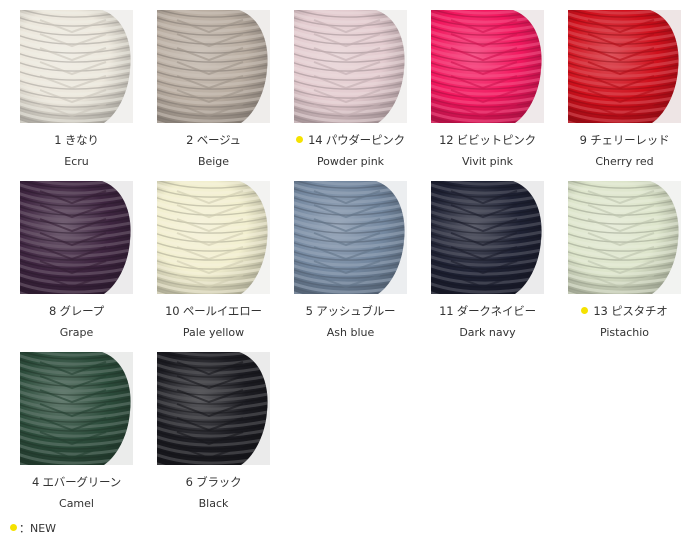 This screenshot has height=560, width=700. I want to click on color-name-en: Cherry red, so click(624, 161).